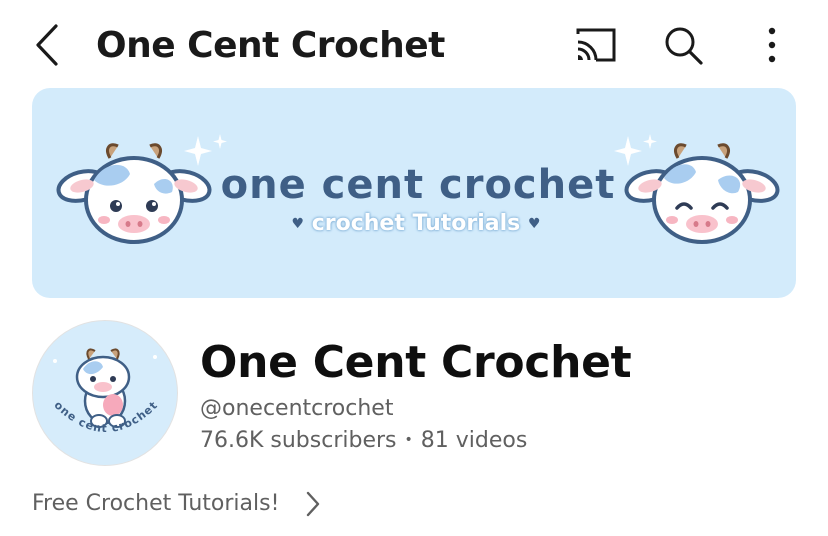 The height and width of the screenshot is (536, 828). I want to click on more-vertical-icon, so click(772, 45).